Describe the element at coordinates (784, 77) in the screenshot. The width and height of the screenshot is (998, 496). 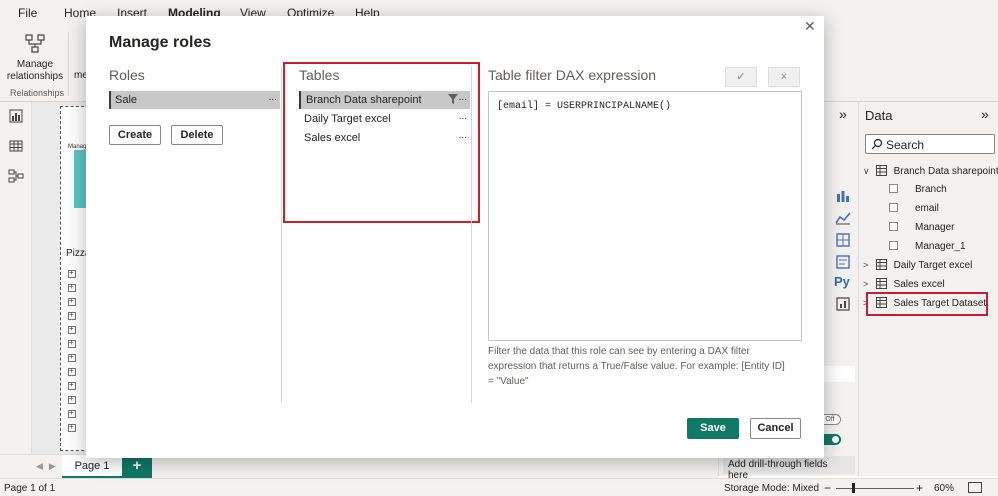
I see `dax-cancel-button: ×` at that location.